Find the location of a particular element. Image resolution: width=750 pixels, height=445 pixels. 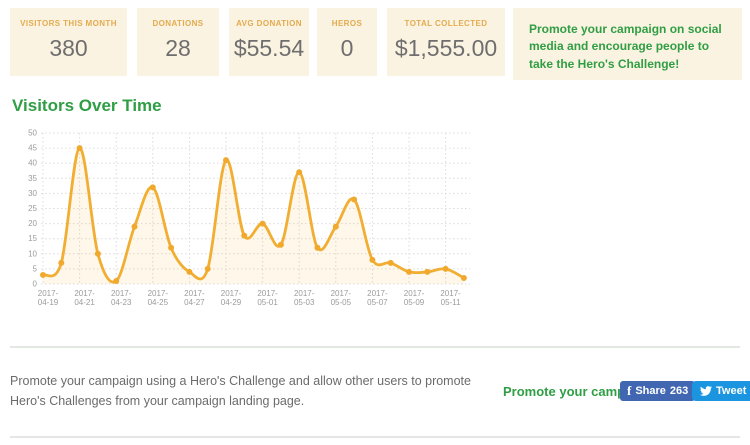

svg-text: 2017-04-27 is located at coordinates (194, 298).